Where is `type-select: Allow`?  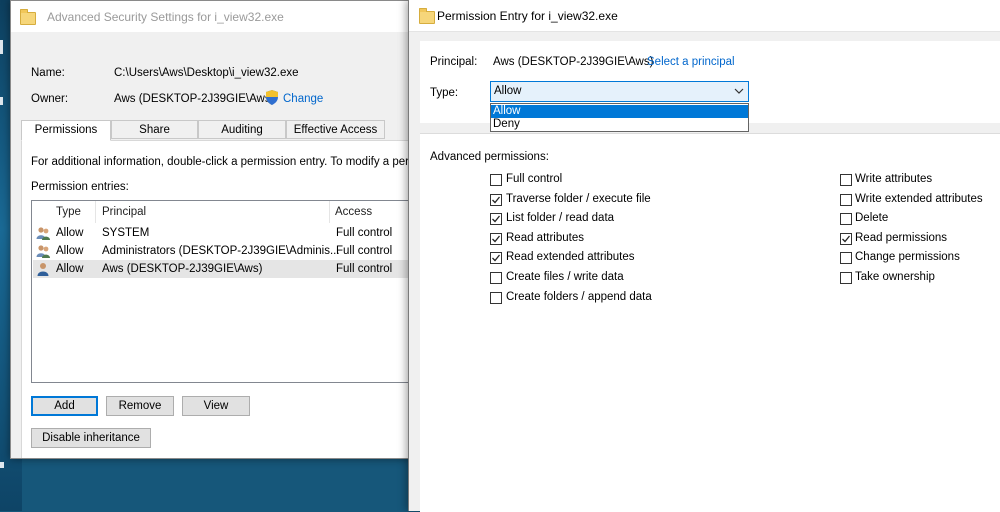 type-select: Allow is located at coordinates (619, 91).